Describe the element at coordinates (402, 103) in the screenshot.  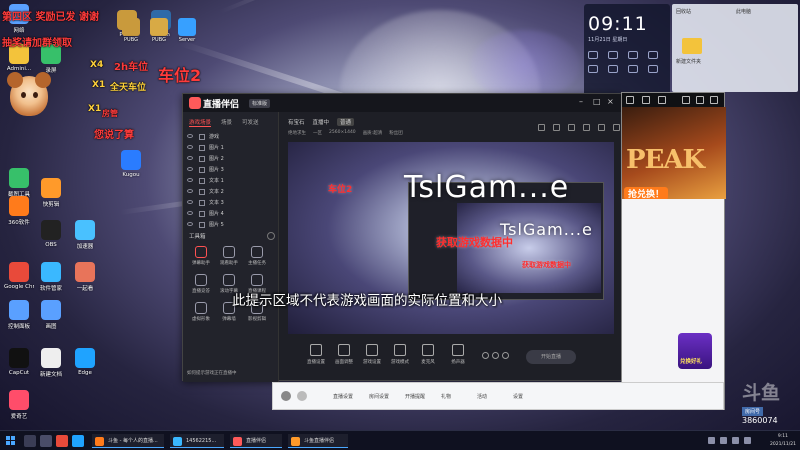
I see `window-titlebar: 直播伴侣 标准版 – □ ×` at that location.